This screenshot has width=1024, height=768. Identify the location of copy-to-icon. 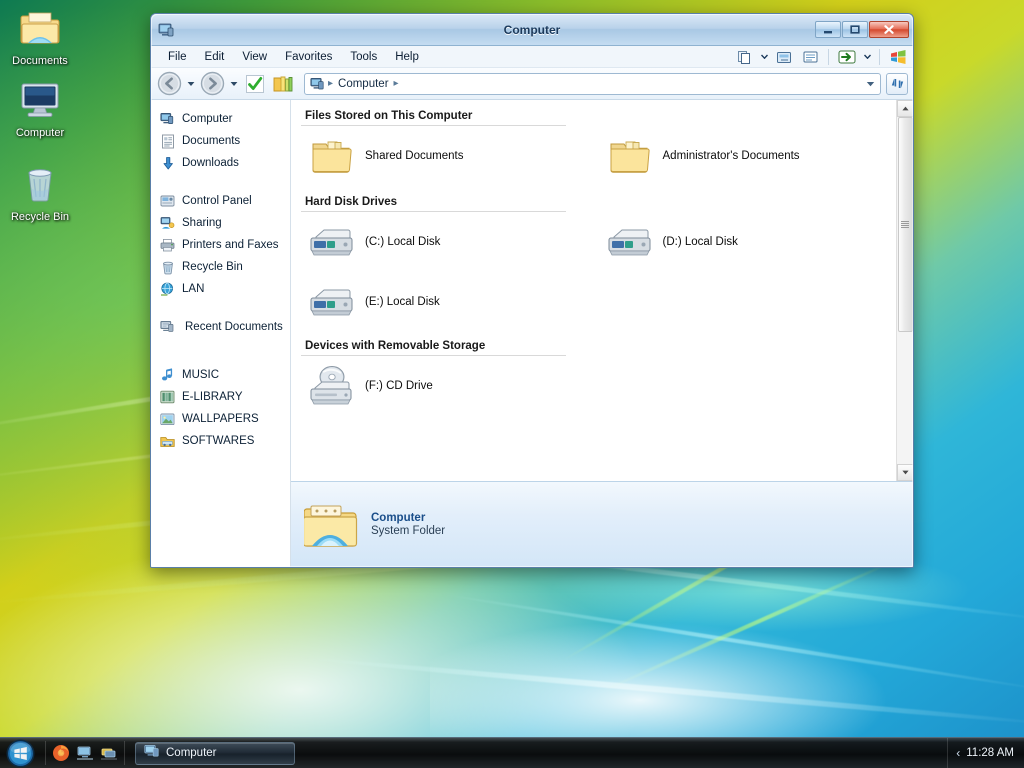
(745, 57).